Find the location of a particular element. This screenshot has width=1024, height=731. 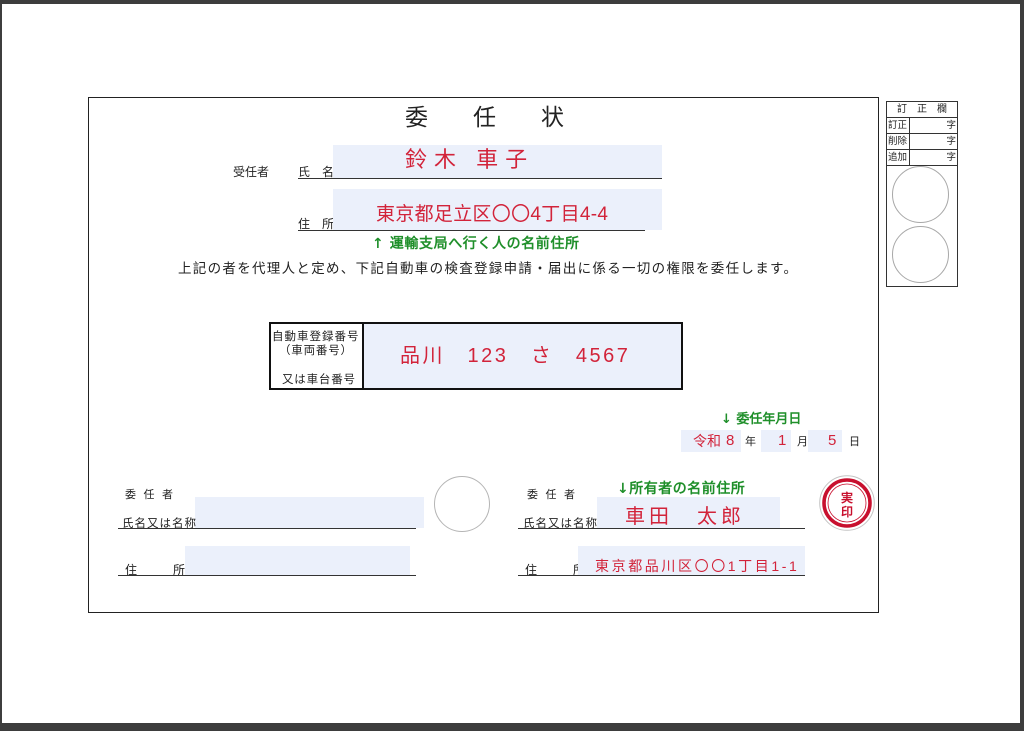

delegator-right-section-label: 委 任 者 is located at coordinates (552, 494).